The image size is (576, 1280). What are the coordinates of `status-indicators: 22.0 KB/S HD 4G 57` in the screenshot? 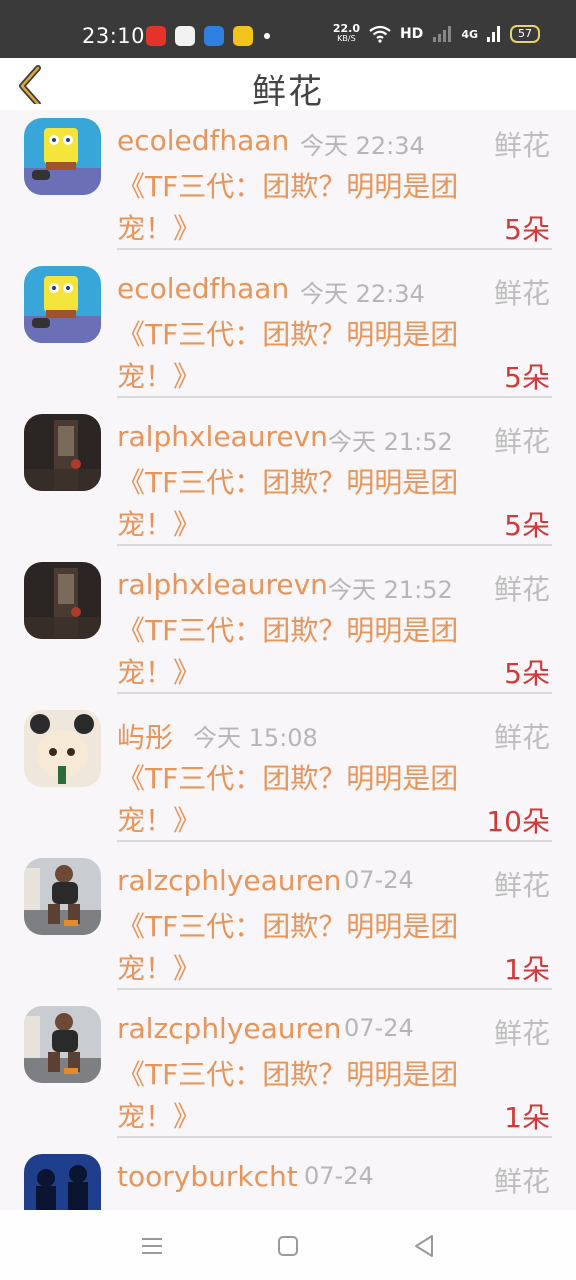 It's located at (436, 33).